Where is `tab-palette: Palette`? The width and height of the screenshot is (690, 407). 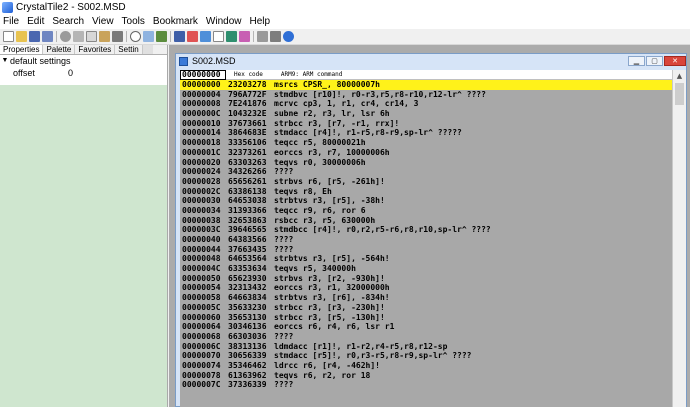 tab-palette: Palette is located at coordinates (59, 49).